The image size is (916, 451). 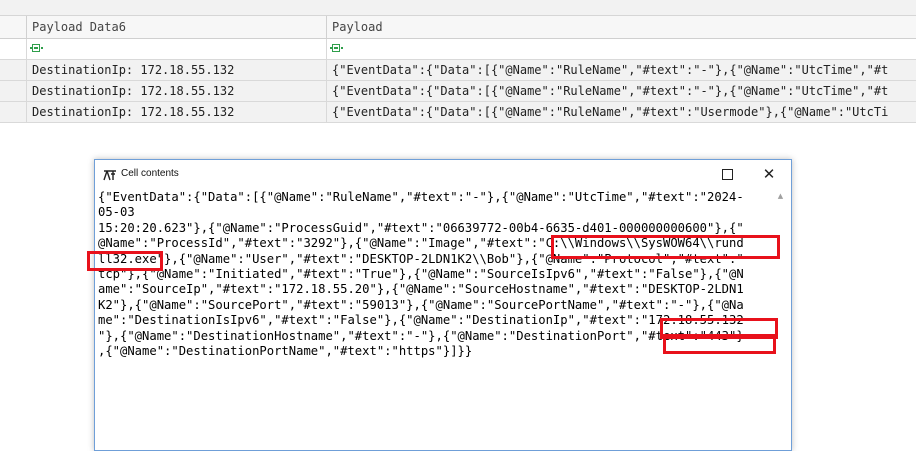 What do you see at coordinates (665, 247) in the screenshot?
I see `highlight-box-image-path` at bounding box center [665, 247].